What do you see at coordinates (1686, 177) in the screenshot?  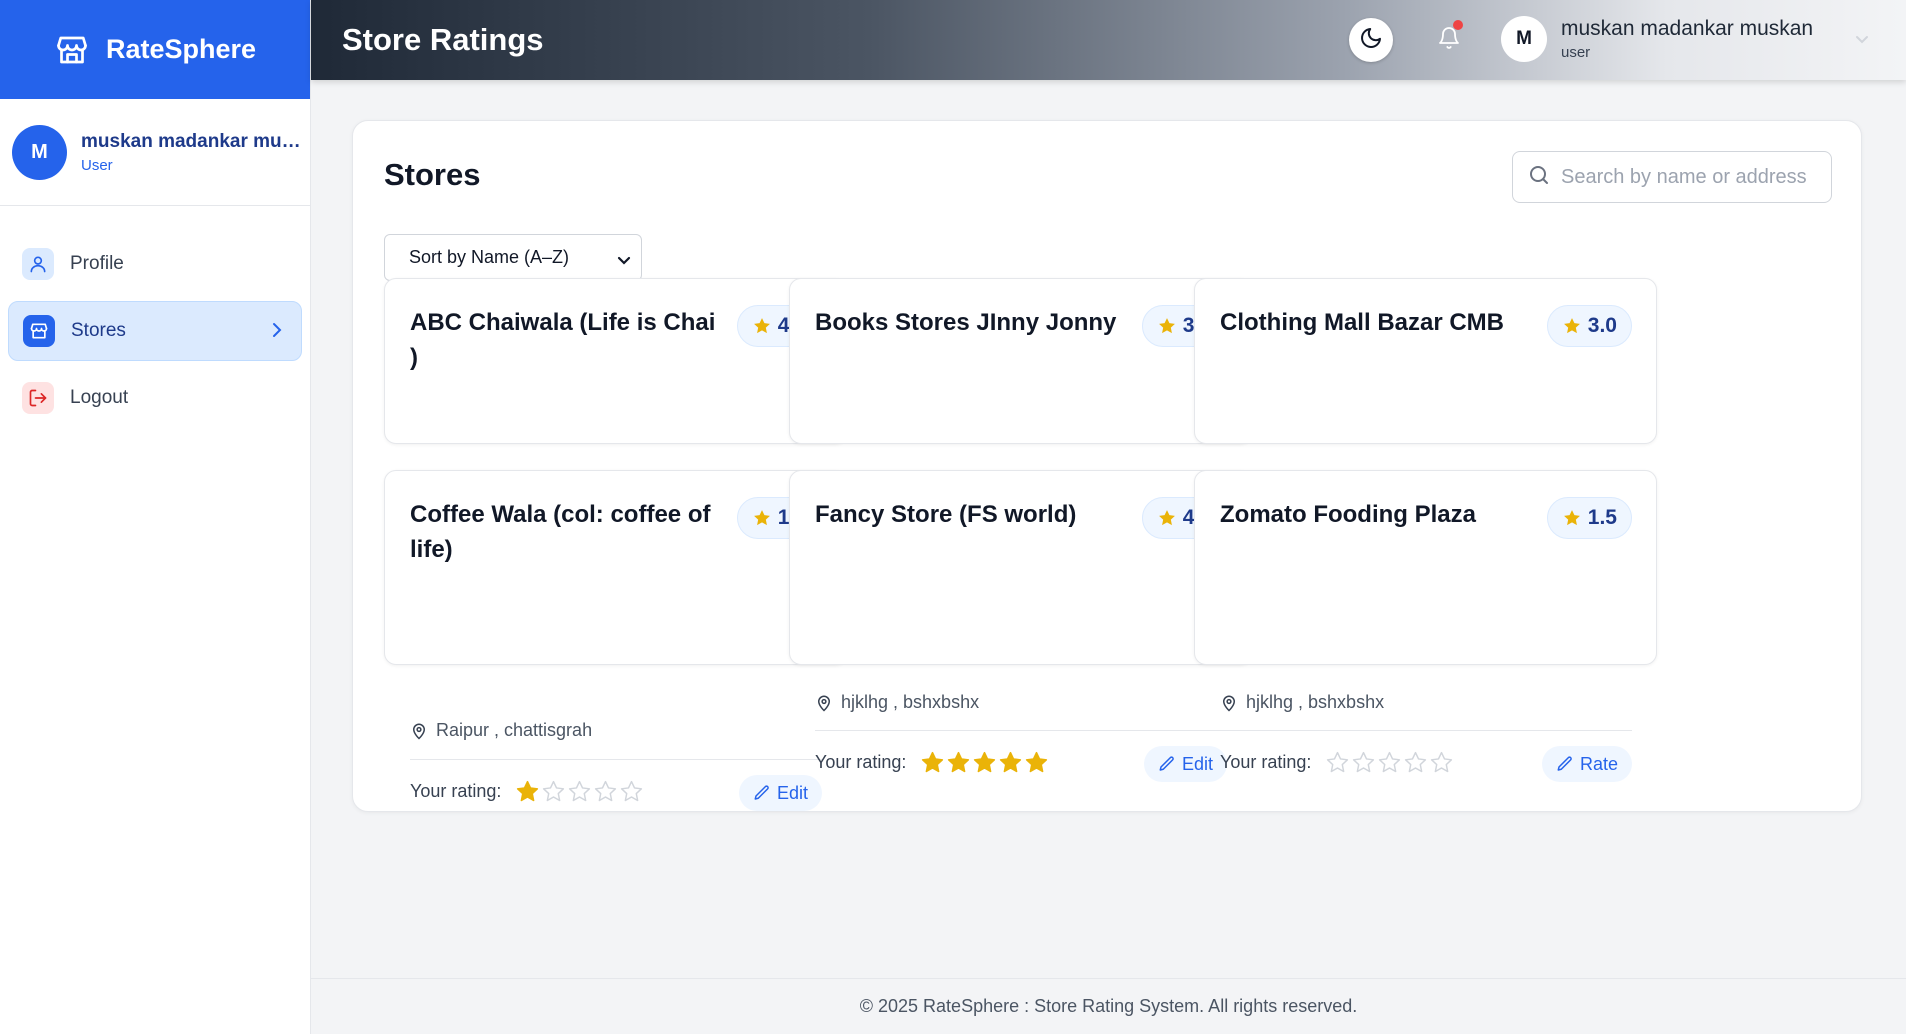 I see `search-input` at bounding box center [1686, 177].